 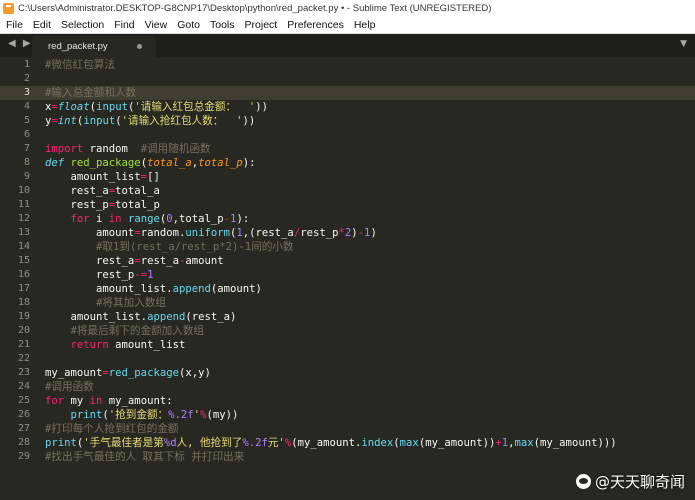 What do you see at coordinates (124, 25) in the screenshot?
I see `menu-find: Find` at bounding box center [124, 25].